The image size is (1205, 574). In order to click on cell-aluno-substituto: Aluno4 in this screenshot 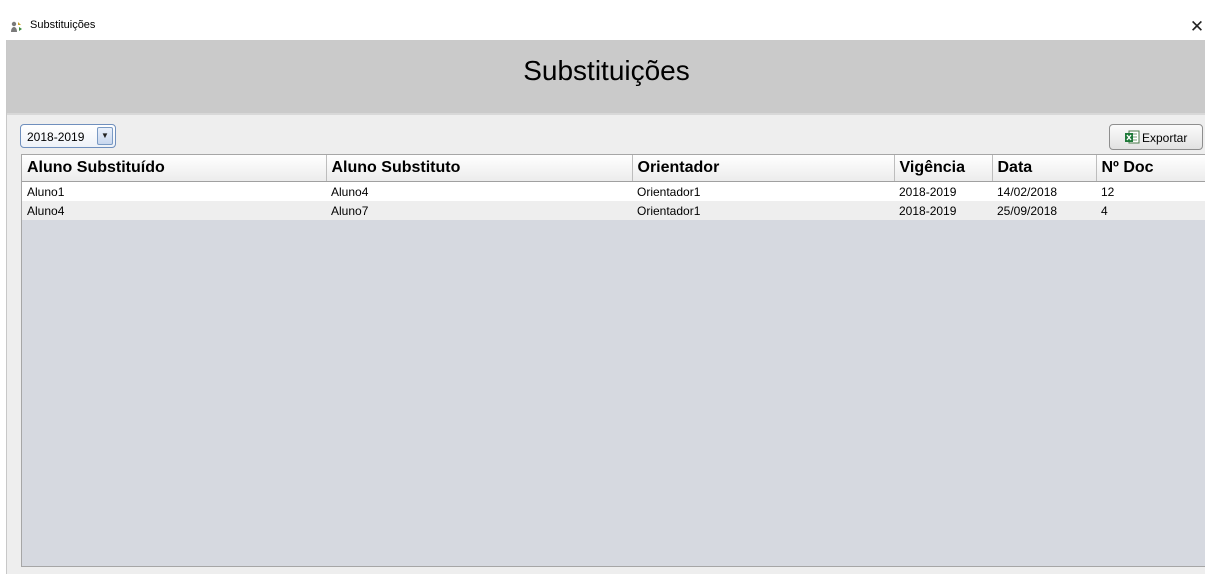, I will do `click(479, 191)`.